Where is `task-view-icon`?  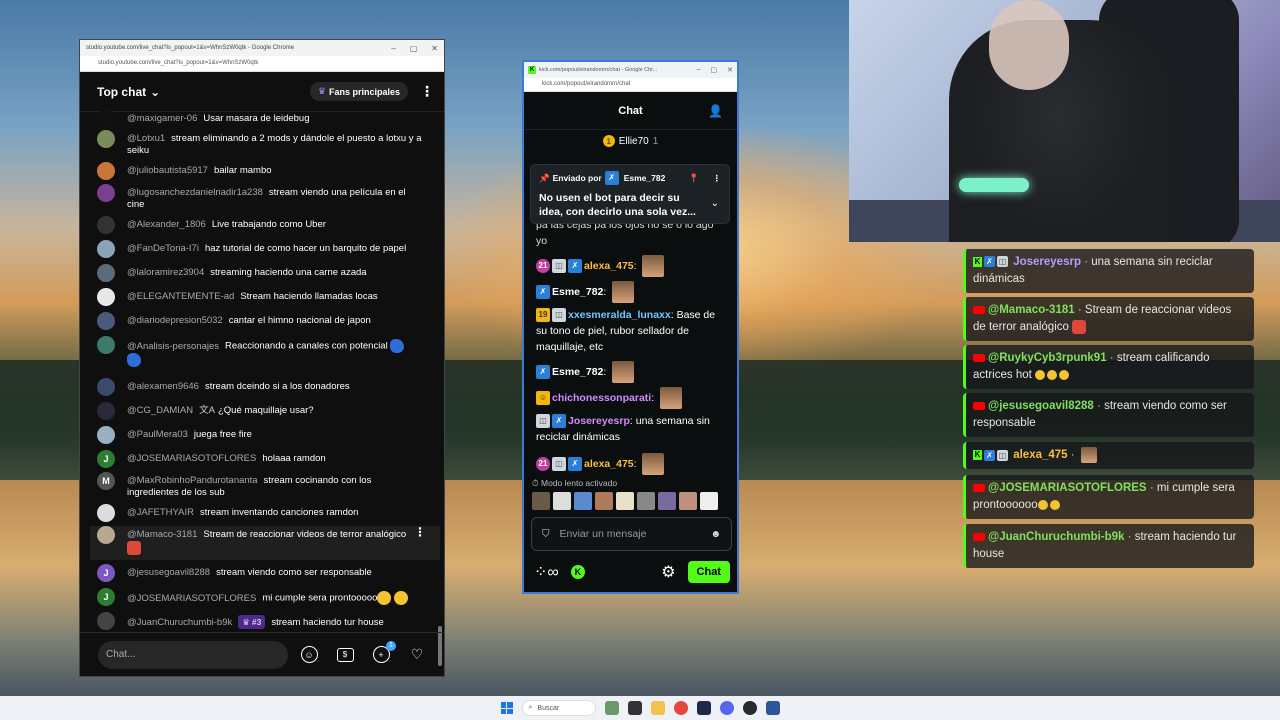 task-view-icon is located at coordinates (634, 708).